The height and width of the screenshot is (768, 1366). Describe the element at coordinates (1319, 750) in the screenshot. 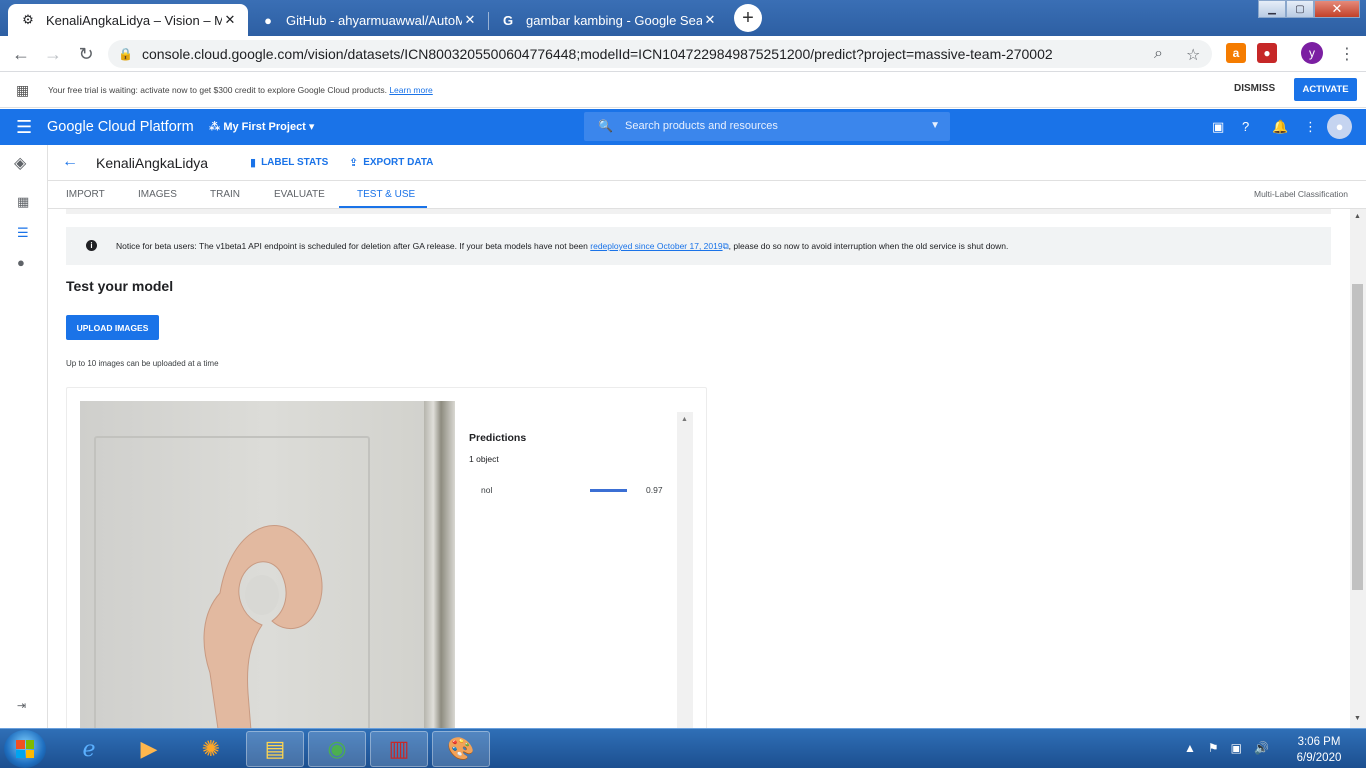

I see `system-clock: 3:06 PM 6/9/2020` at that location.